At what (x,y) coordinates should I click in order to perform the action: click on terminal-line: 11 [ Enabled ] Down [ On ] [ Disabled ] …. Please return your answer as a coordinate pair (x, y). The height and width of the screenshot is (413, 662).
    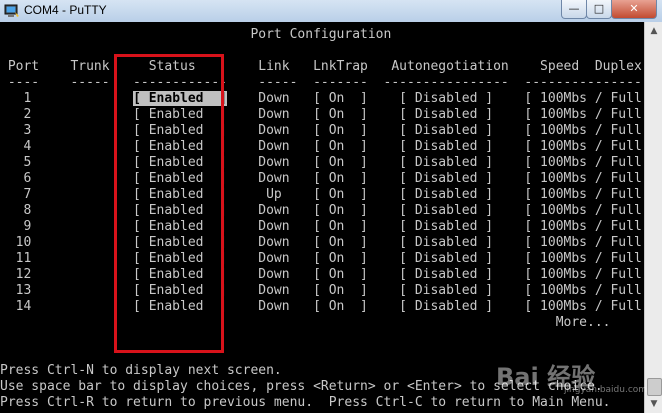
    Looking at the image, I should click on (322, 258).